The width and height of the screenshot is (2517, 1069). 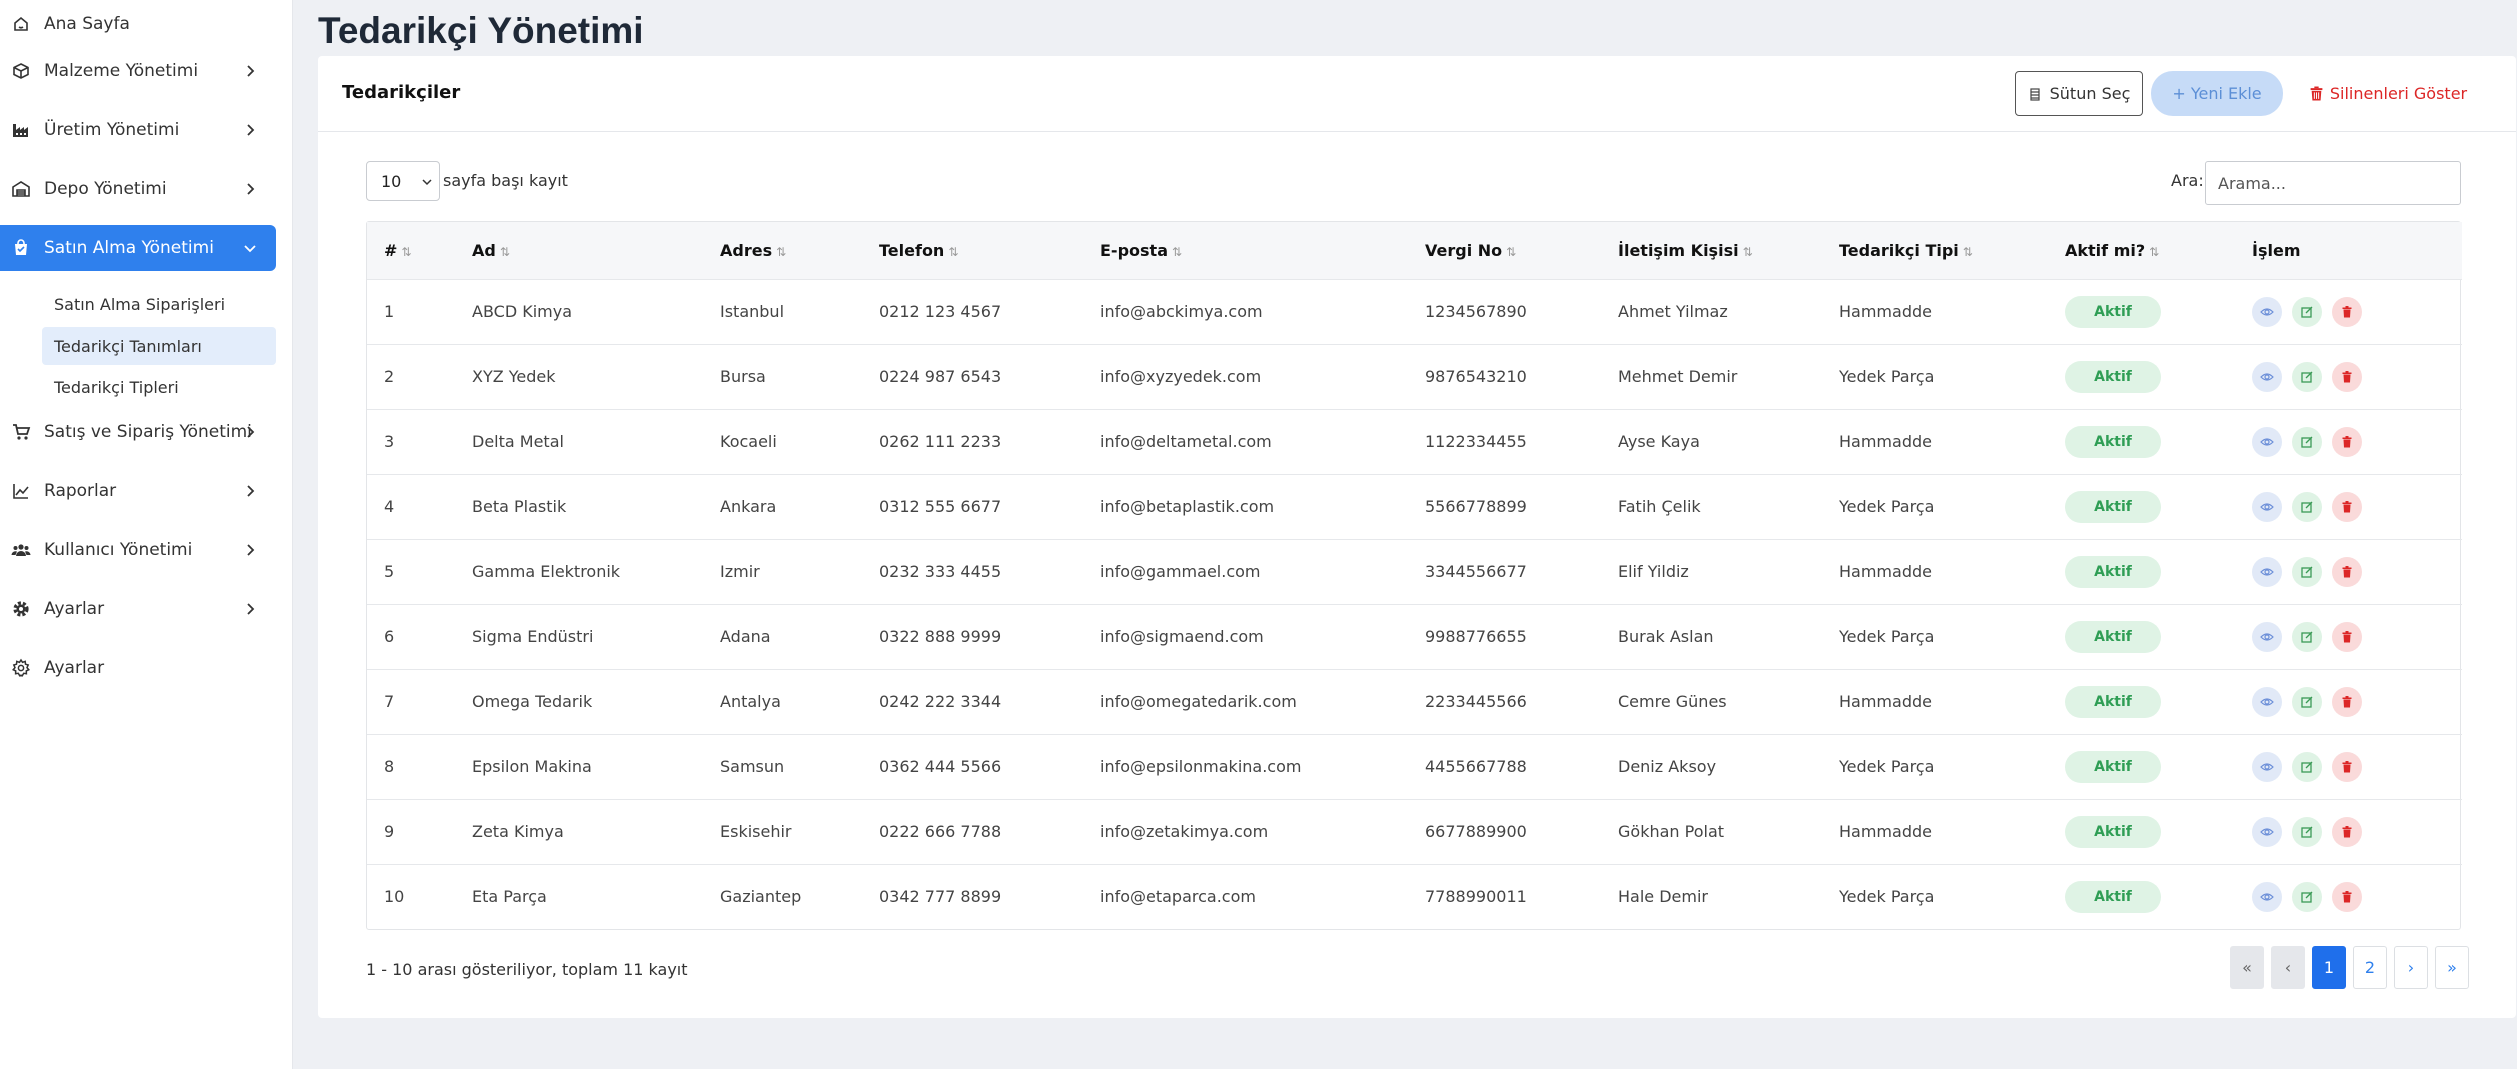 What do you see at coordinates (159, 304) in the screenshot?
I see `sidebar-subitem-purchase-orders: Satın Alma Siparişleri` at bounding box center [159, 304].